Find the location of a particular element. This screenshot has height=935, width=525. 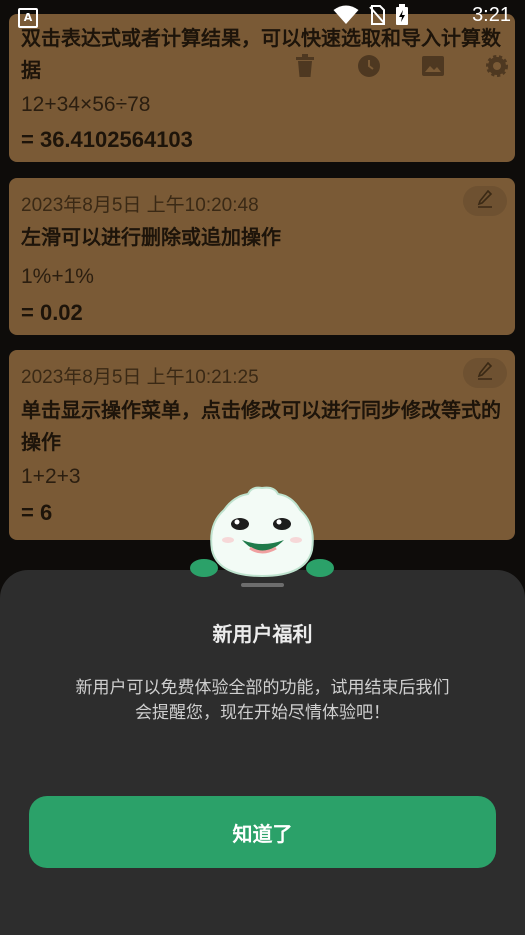

card-title: 单击显示操作菜单，点击修改可以进行同步修改等式的操作 is located at coordinates (261, 426).